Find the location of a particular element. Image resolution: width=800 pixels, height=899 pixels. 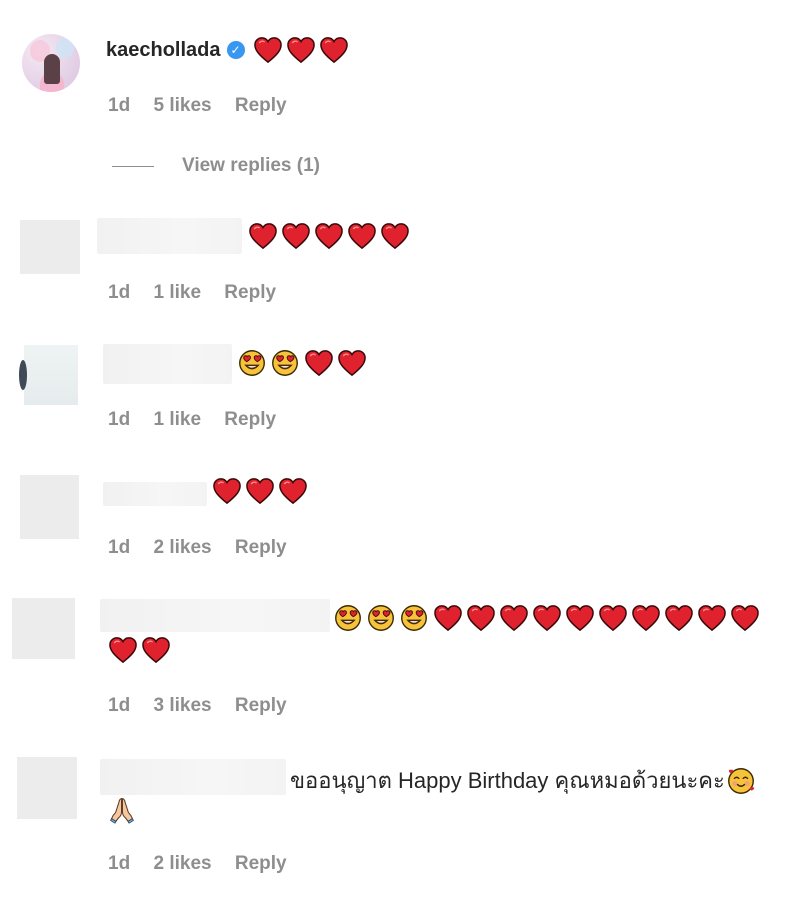

view-replies-button: View replies (1) is located at coordinates (216, 166).